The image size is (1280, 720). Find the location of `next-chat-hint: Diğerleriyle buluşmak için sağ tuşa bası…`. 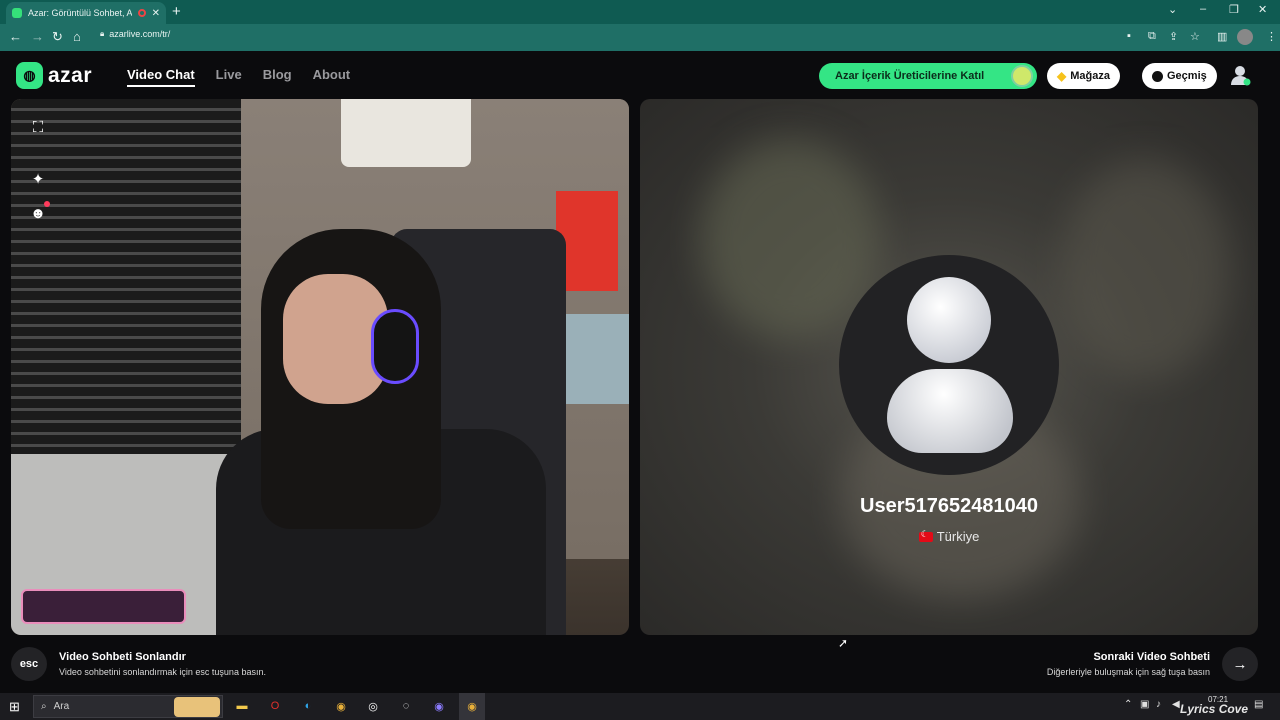

next-chat-hint: Diğerleriyle buluşmak için sağ tuşa bası… is located at coordinates (1128, 672).